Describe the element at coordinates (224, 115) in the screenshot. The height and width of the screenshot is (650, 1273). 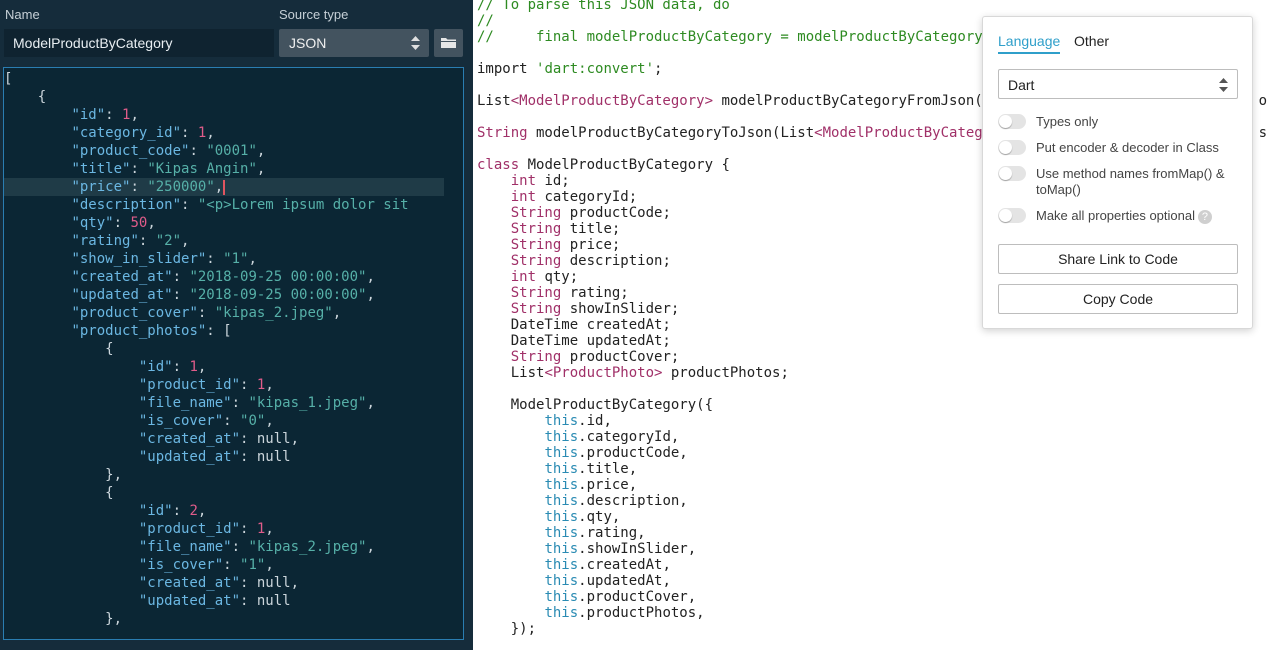
I see `json-line: "id": 1,` at that location.